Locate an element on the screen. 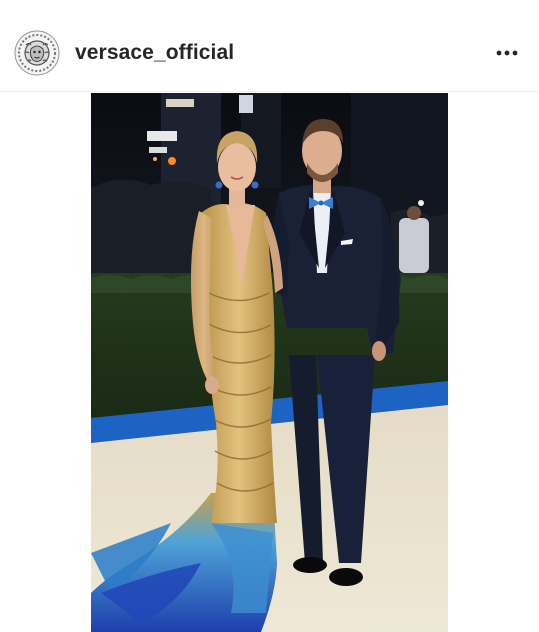 The width and height of the screenshot is (539, 632). post-username: versace_official is located at coordinates (154, 53).